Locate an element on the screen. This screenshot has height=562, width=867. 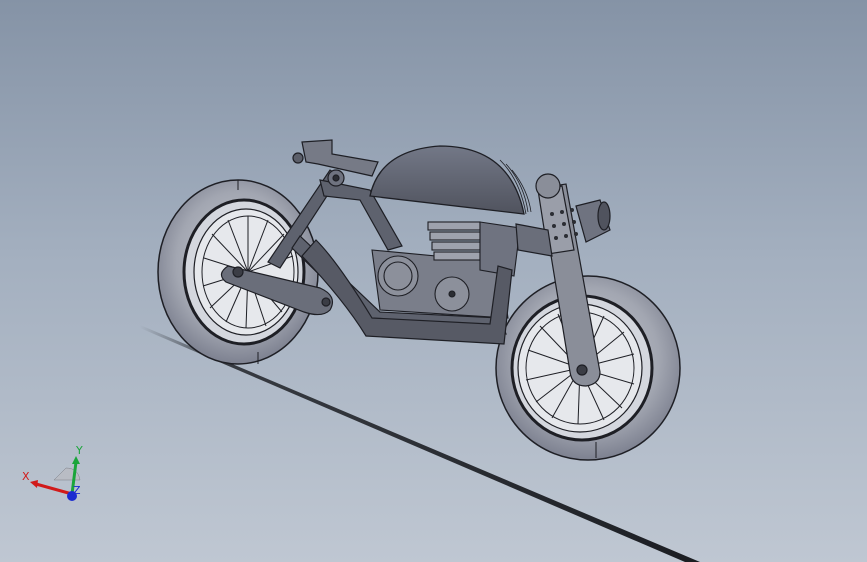
fuel-tank is located at coordinates (450, 180).